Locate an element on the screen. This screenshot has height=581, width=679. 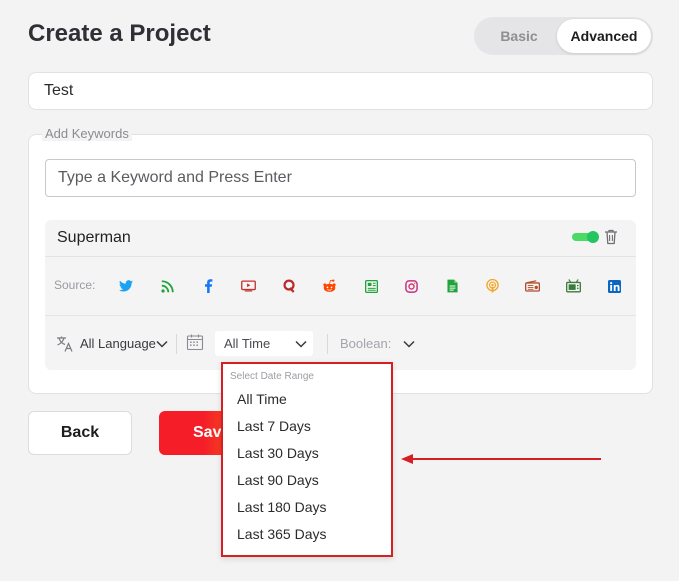
date-range-header: Select Date Range is located at coordinates (272, 376).